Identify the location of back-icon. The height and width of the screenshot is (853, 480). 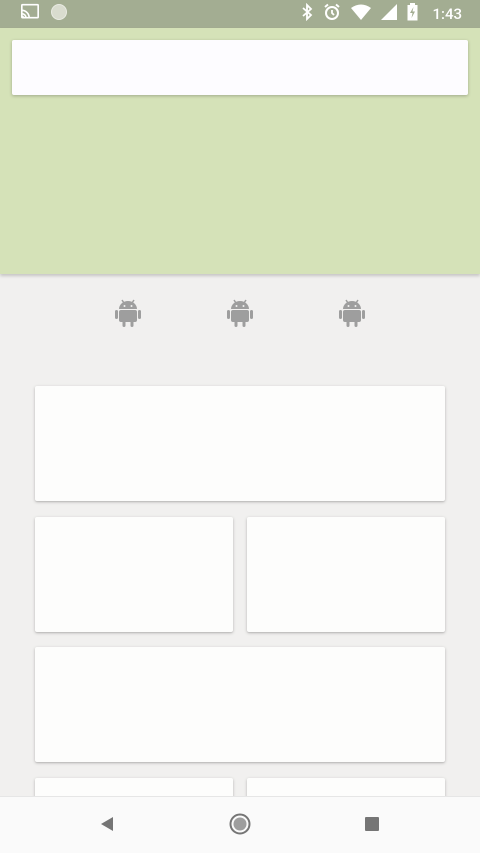
(107, 826).